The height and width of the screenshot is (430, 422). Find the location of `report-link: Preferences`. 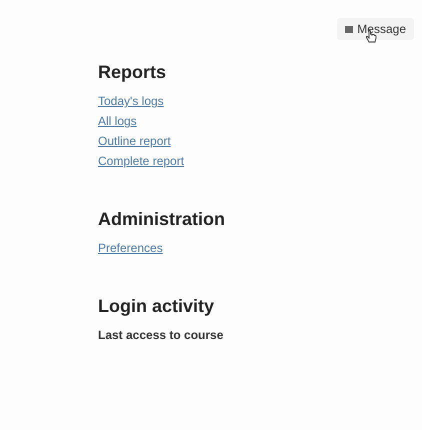

report-link: Preferences is located at coordinates (260, 248).